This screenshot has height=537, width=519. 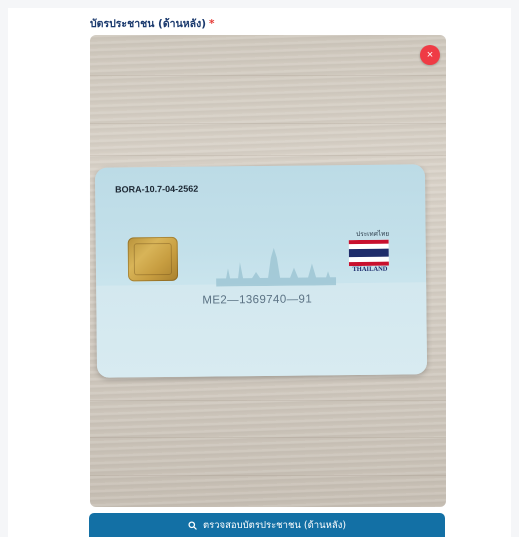 What do you see at coordinates (257, 300) in the screenshot?
I see `card-serial: ME2—1369740—91` at bounding box center [257, 300].